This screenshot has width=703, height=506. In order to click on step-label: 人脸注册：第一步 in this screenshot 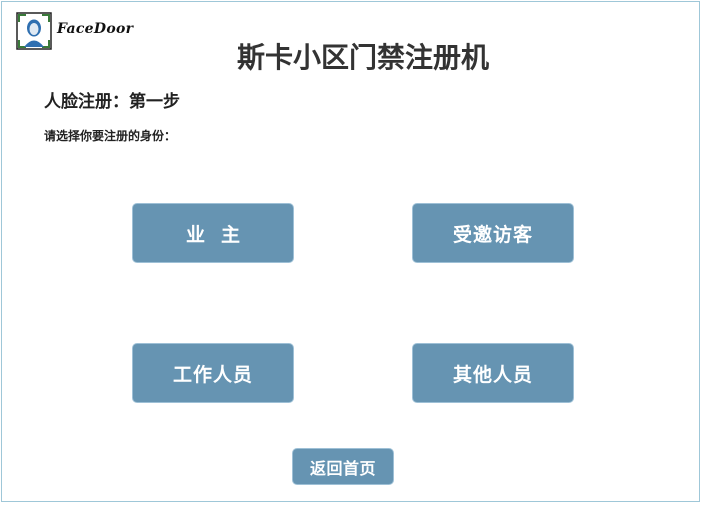, I will do `click(112, 102)`.